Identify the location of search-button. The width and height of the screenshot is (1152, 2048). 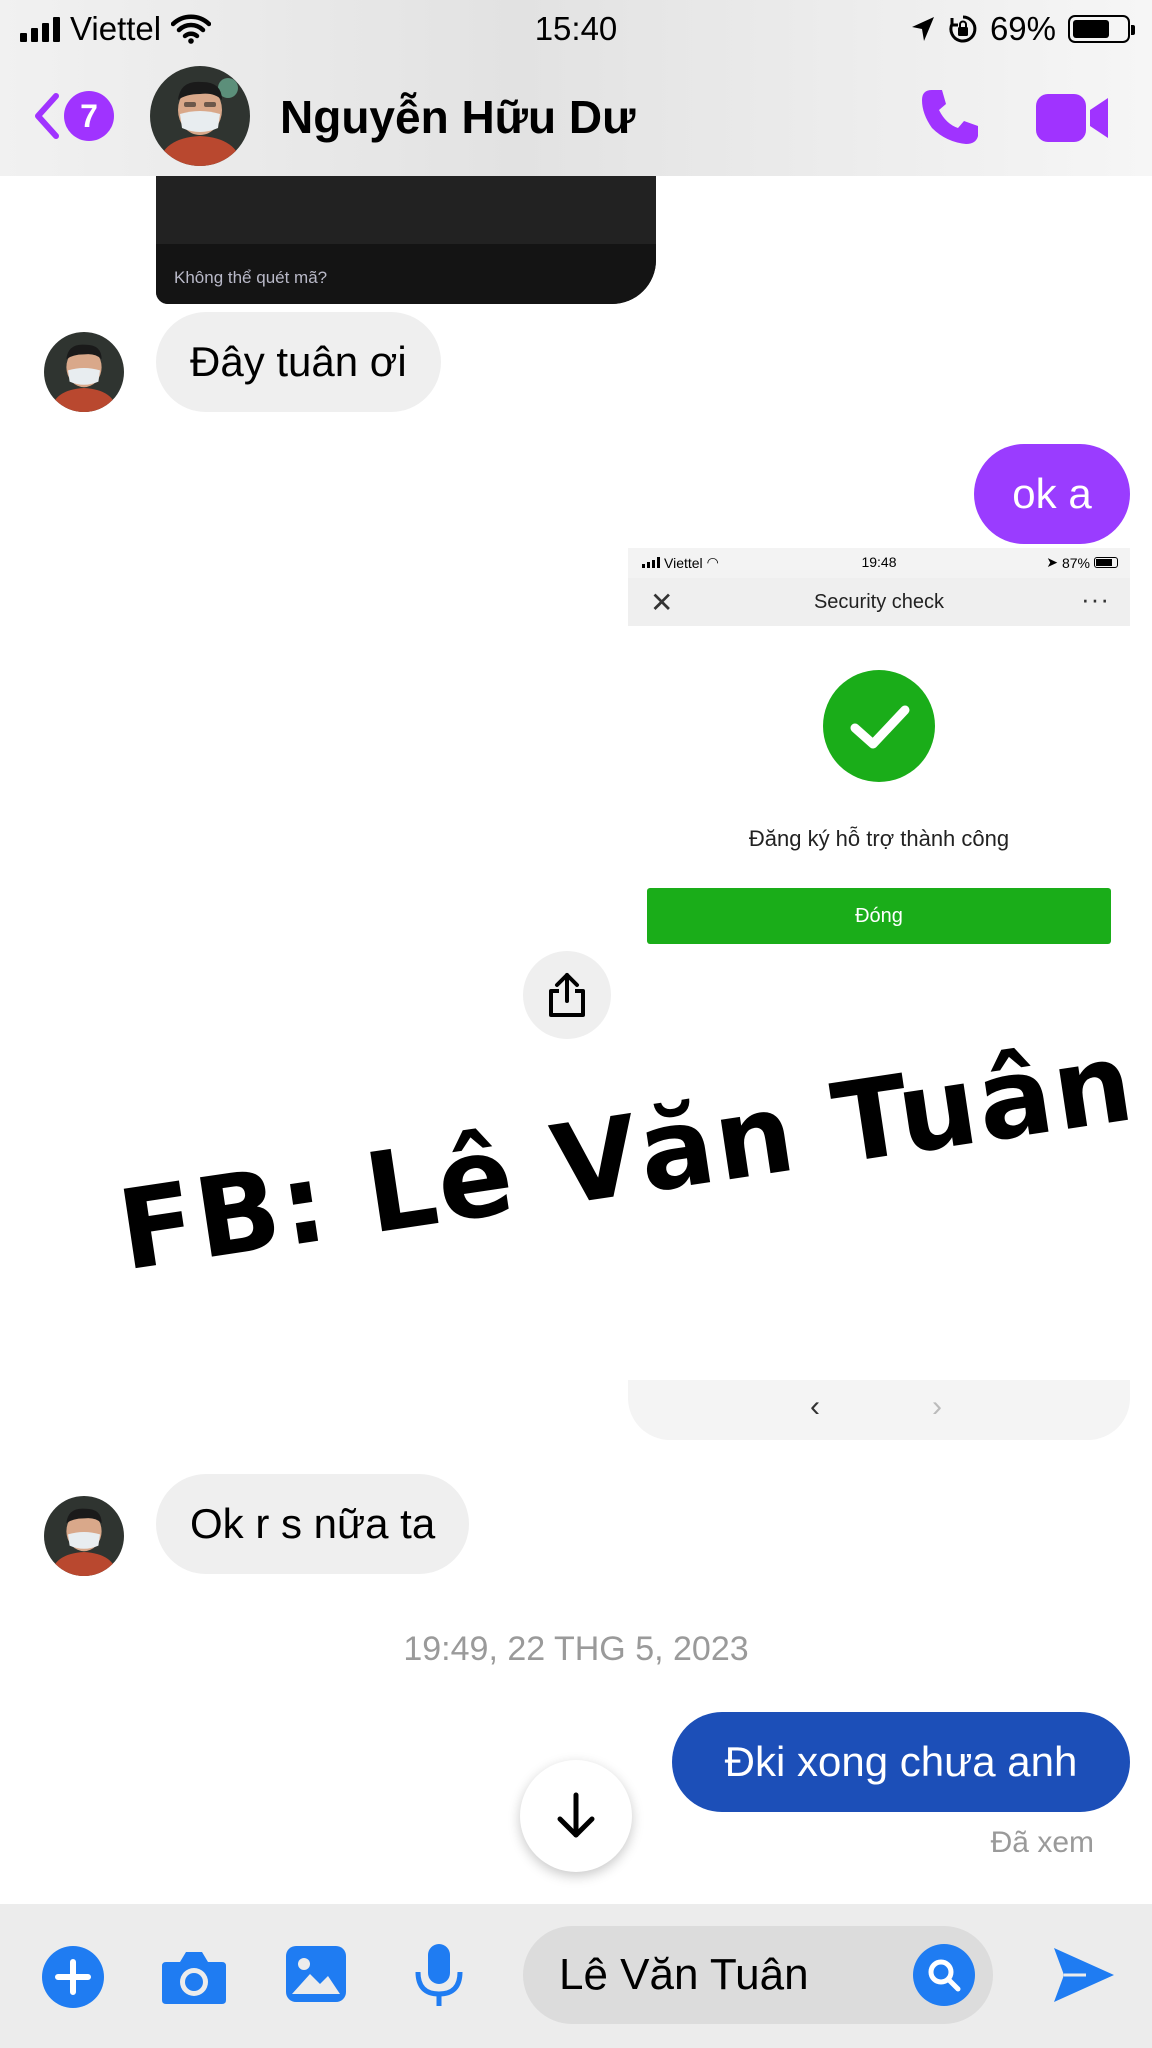
(944, 1975).